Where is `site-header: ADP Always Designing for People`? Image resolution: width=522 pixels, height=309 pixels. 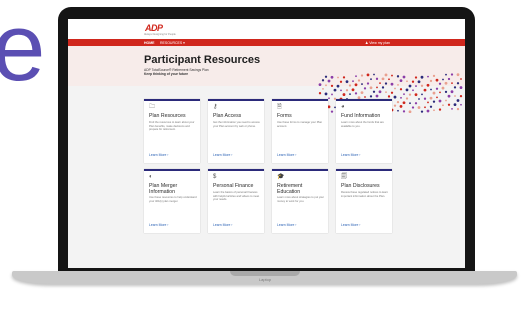 site-header: ADP Always Designing for People is located at coordinates (266, 29).